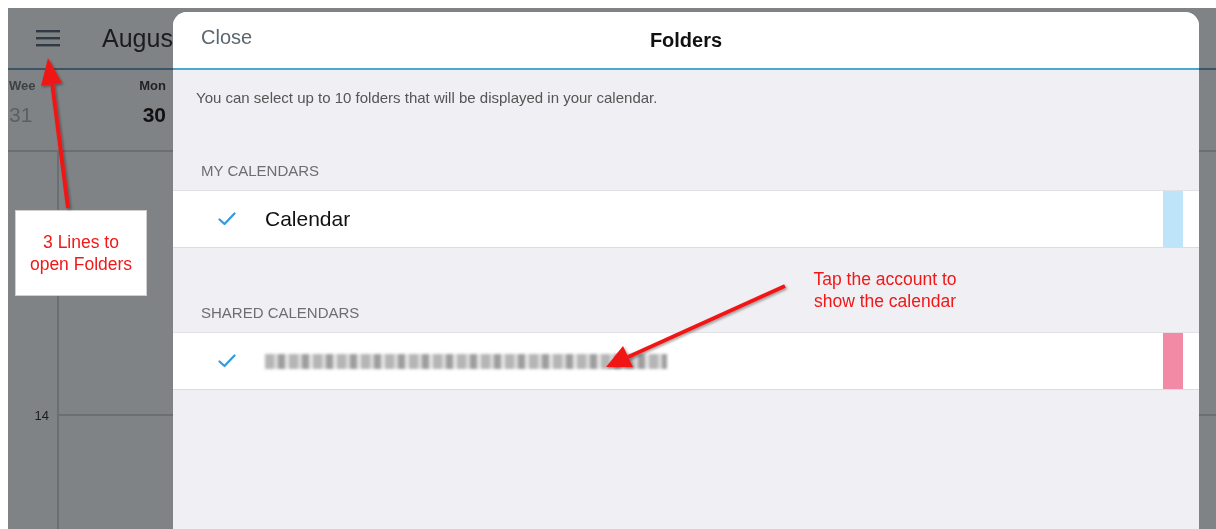 Image resolution: width=1216 pixels, height=529 pixels. What do you see at coordinates (81, 253) in the screenshot?
I see `annotation-text: 3 Lines to open Folders` at bounding box center [81, 253].